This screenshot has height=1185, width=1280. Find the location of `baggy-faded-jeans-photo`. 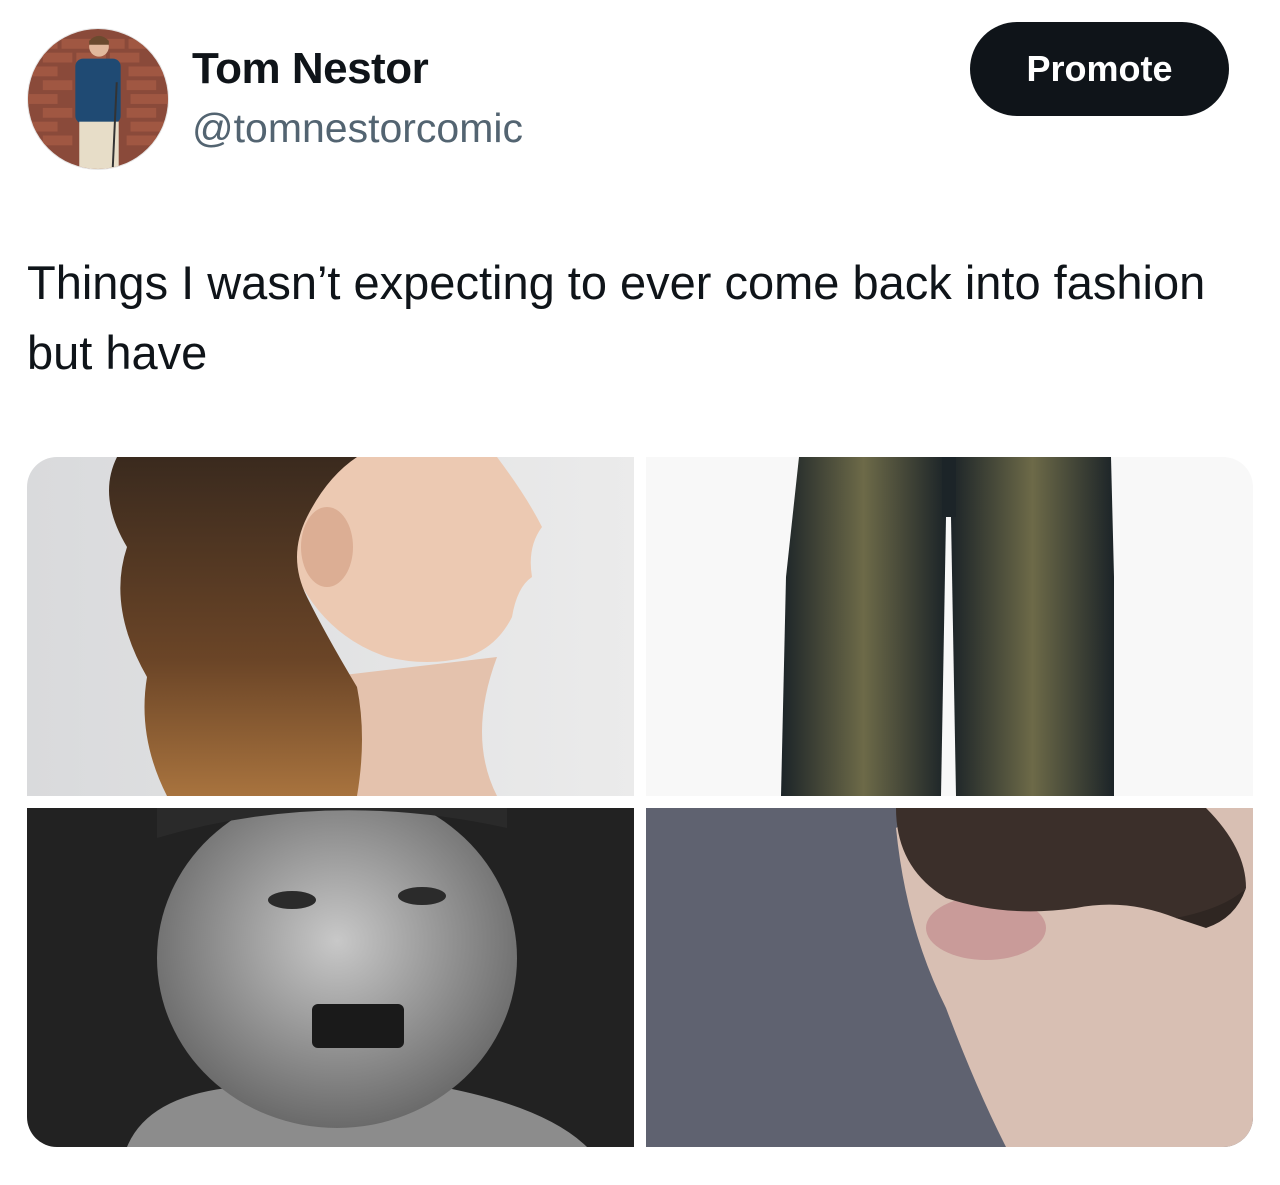

baggy-faded-jeans-photo is located at coordinates (949, 626).